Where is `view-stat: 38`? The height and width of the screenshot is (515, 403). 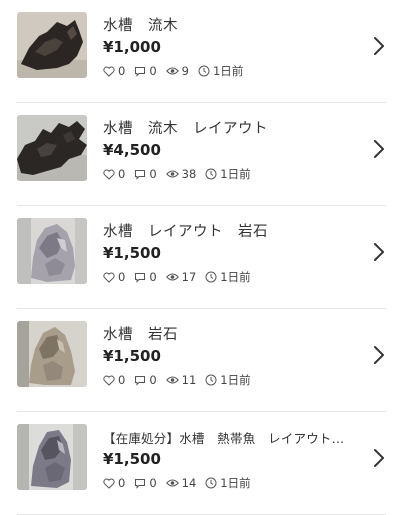 view-stat: 38 is located at coordinates (181, 174).